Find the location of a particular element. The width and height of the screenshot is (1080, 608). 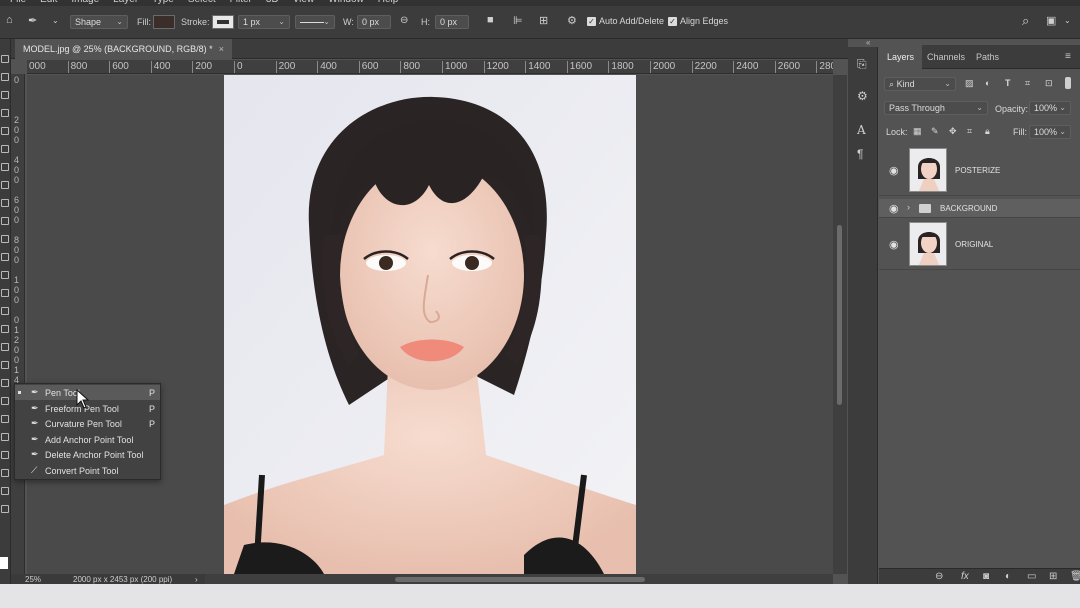

horizontal-scrollbar is located at coordinates (519, 579).